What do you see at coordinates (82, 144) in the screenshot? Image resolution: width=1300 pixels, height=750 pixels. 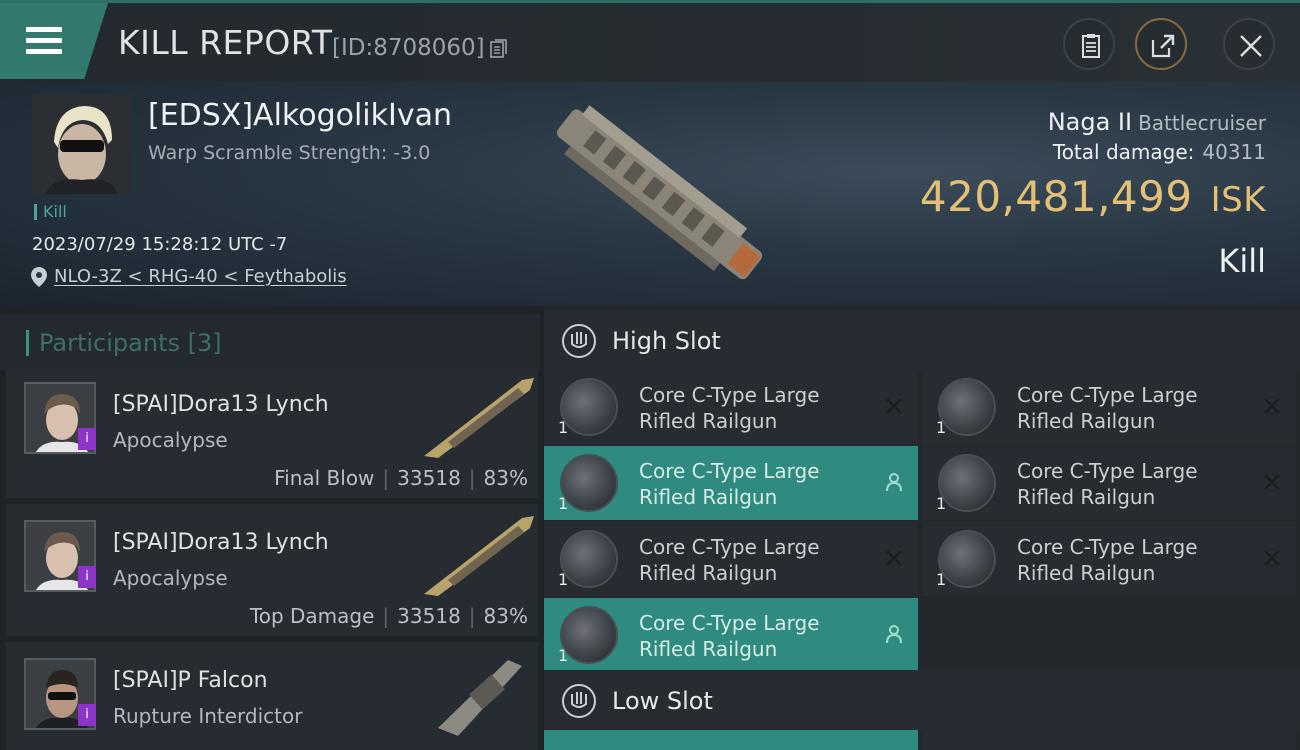 I see `victim-portrait` at bounding box center [82, 144].